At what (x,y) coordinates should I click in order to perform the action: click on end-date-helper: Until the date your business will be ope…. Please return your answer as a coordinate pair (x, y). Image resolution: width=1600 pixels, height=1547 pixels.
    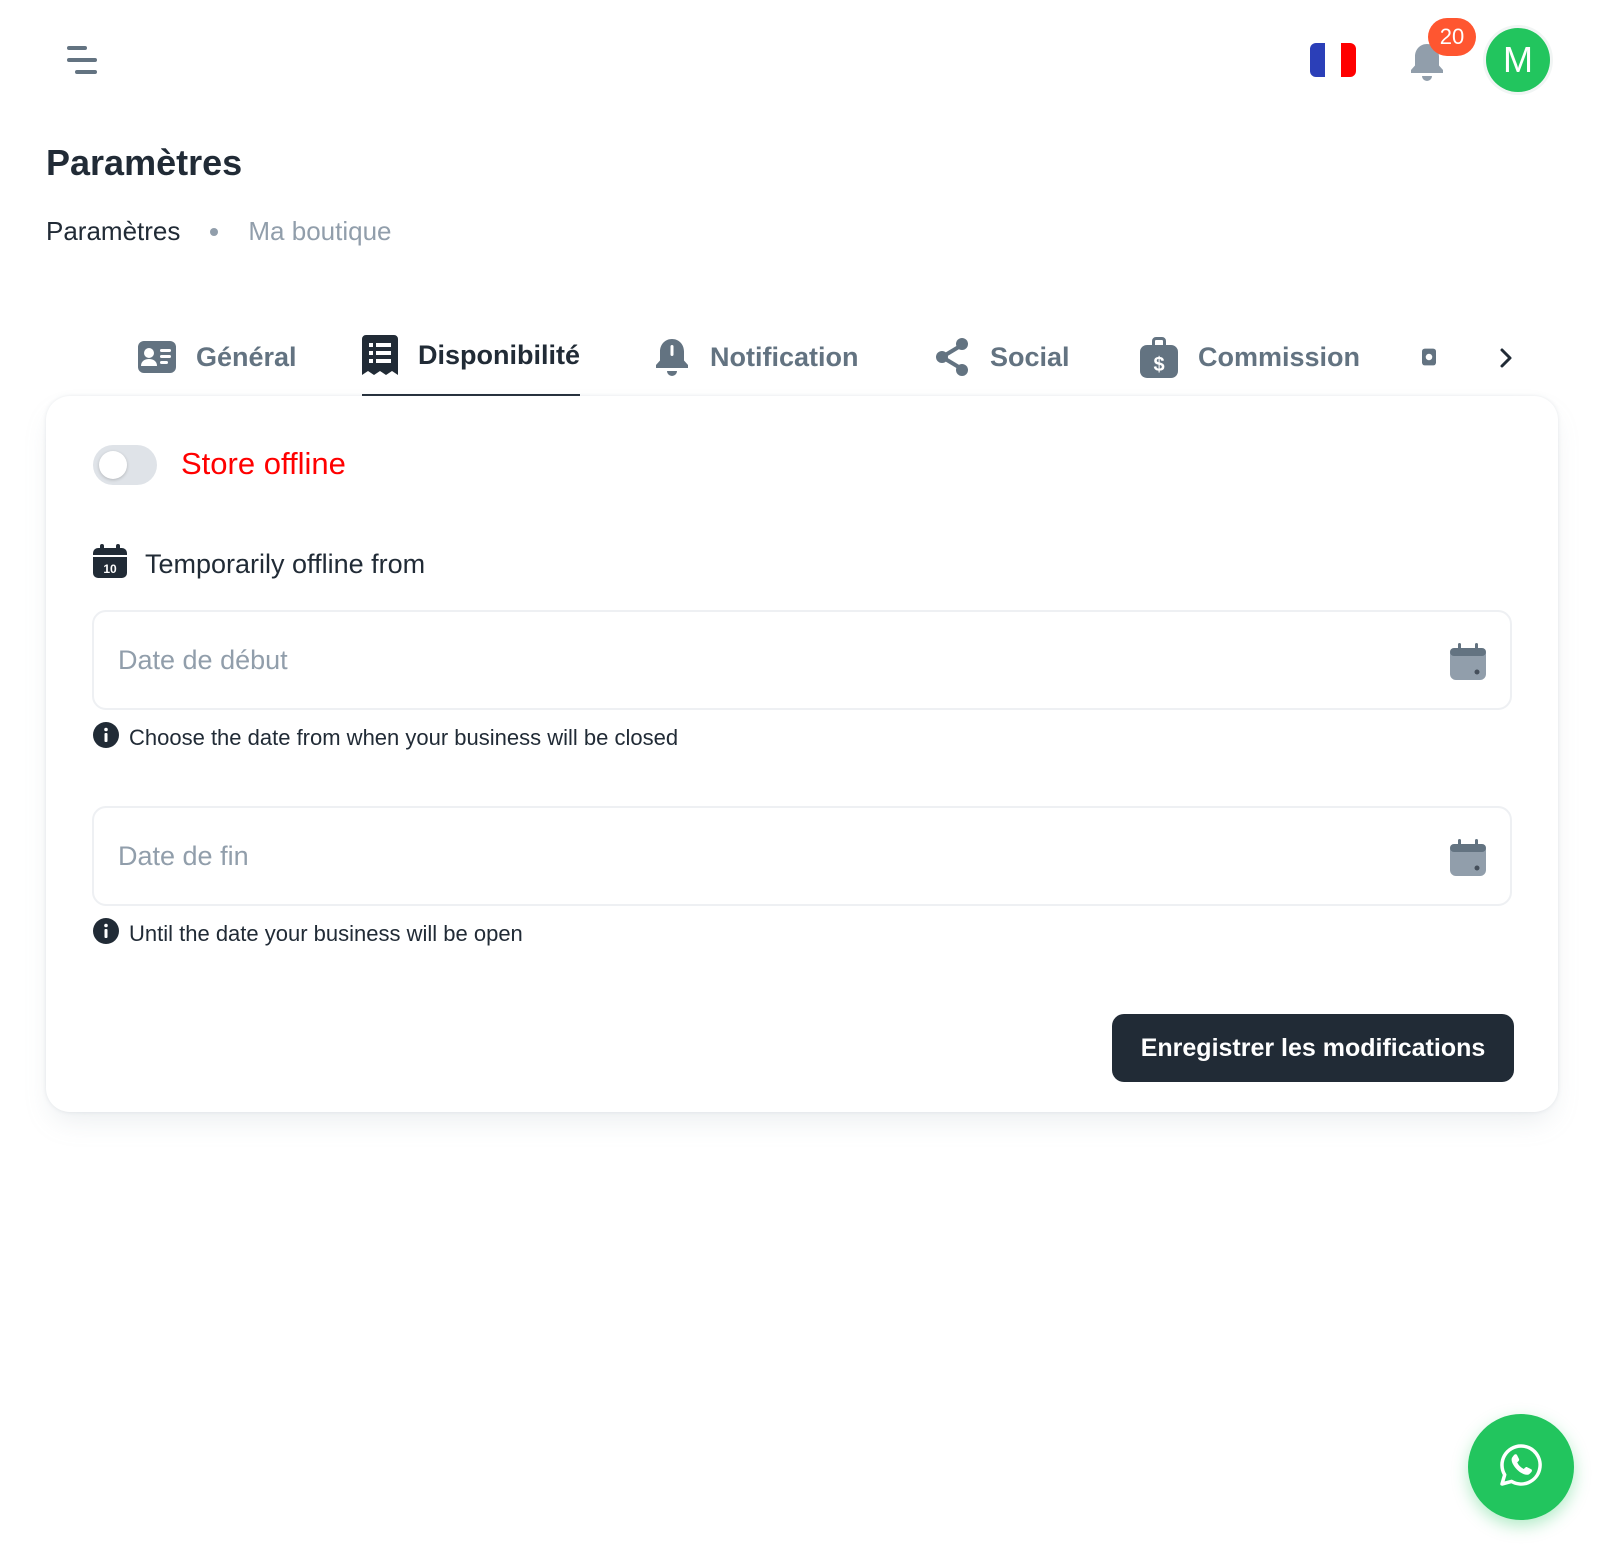
    Looking at the image, I should click on (308, 934).